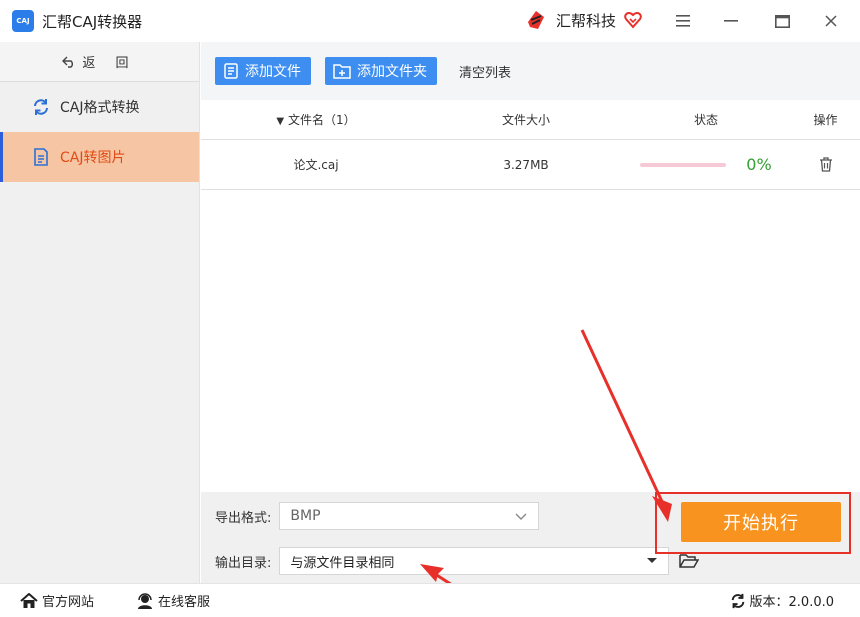  Describe the element at coordinates (342, 71) in the screenshot. I see `add-folder-icon` at that location.